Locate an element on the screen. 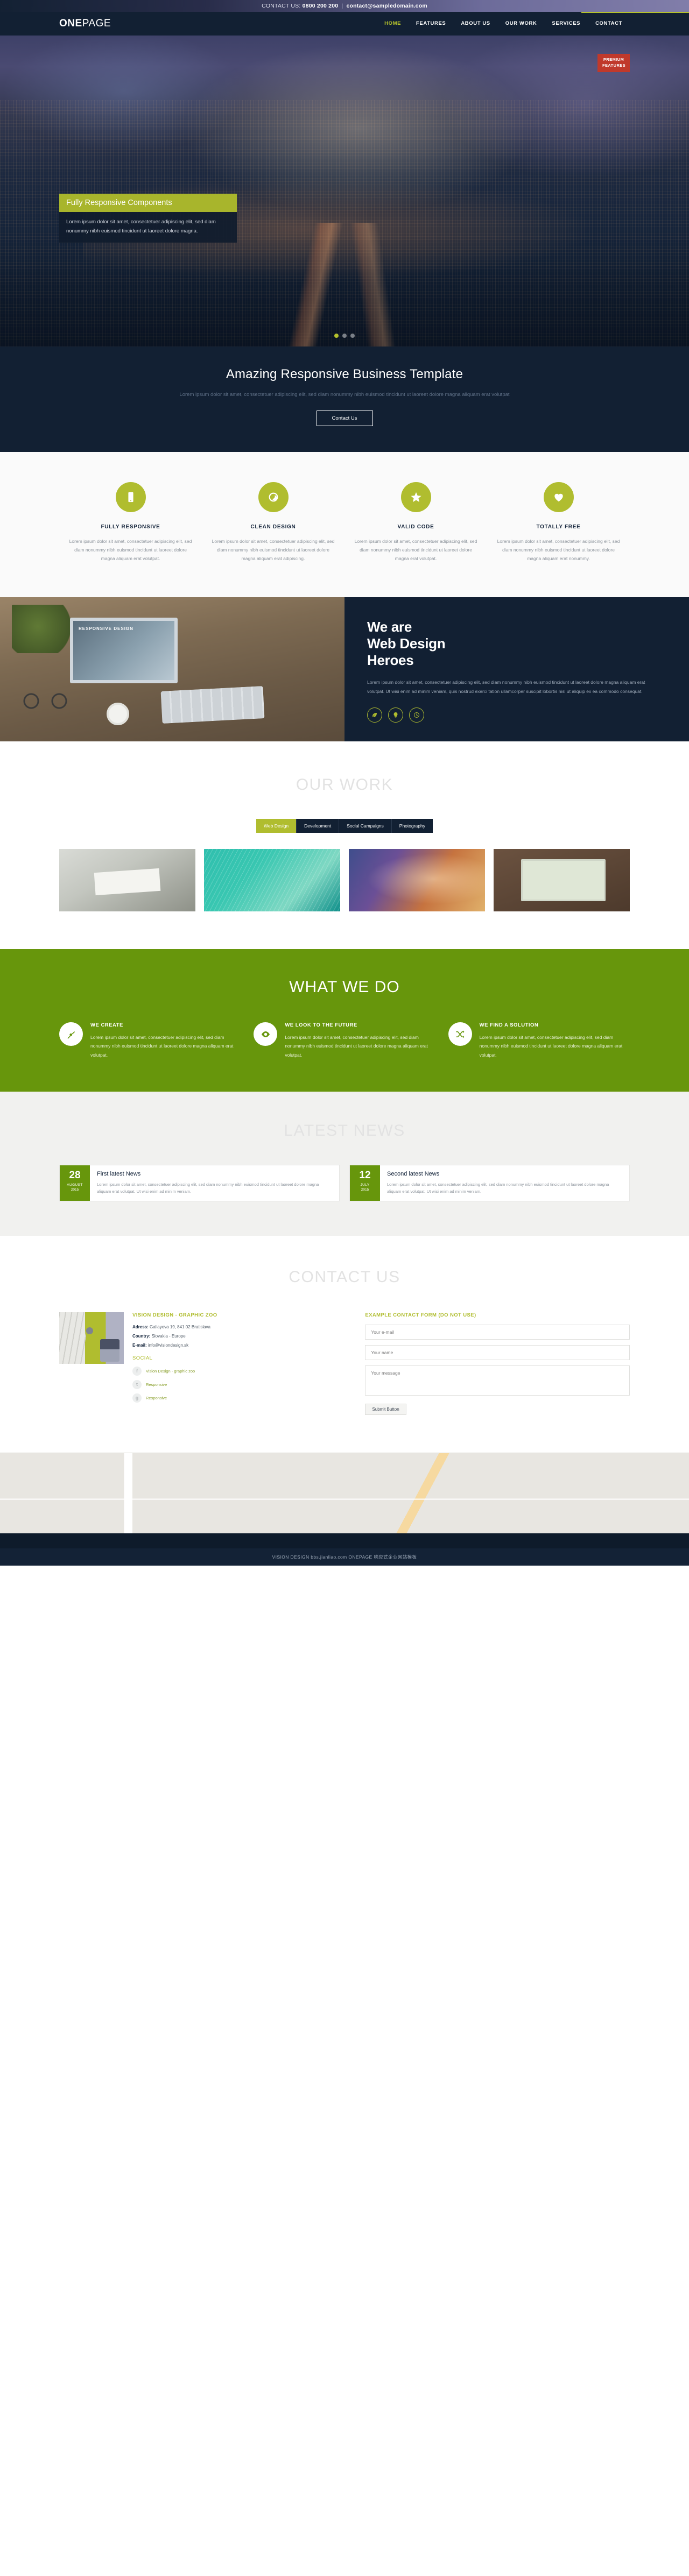  submit-button: Submit Button is located at coordinates (386, 1409).